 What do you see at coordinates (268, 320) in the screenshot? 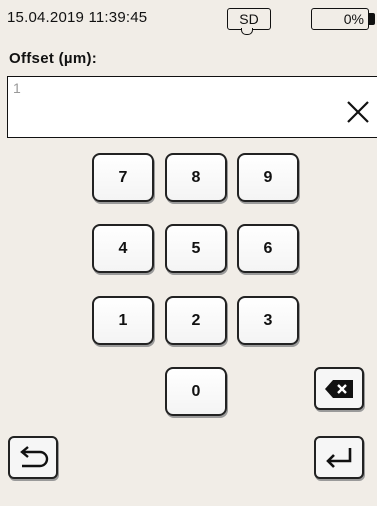
I see `key-3: 3` at bounding box center [268, 320].